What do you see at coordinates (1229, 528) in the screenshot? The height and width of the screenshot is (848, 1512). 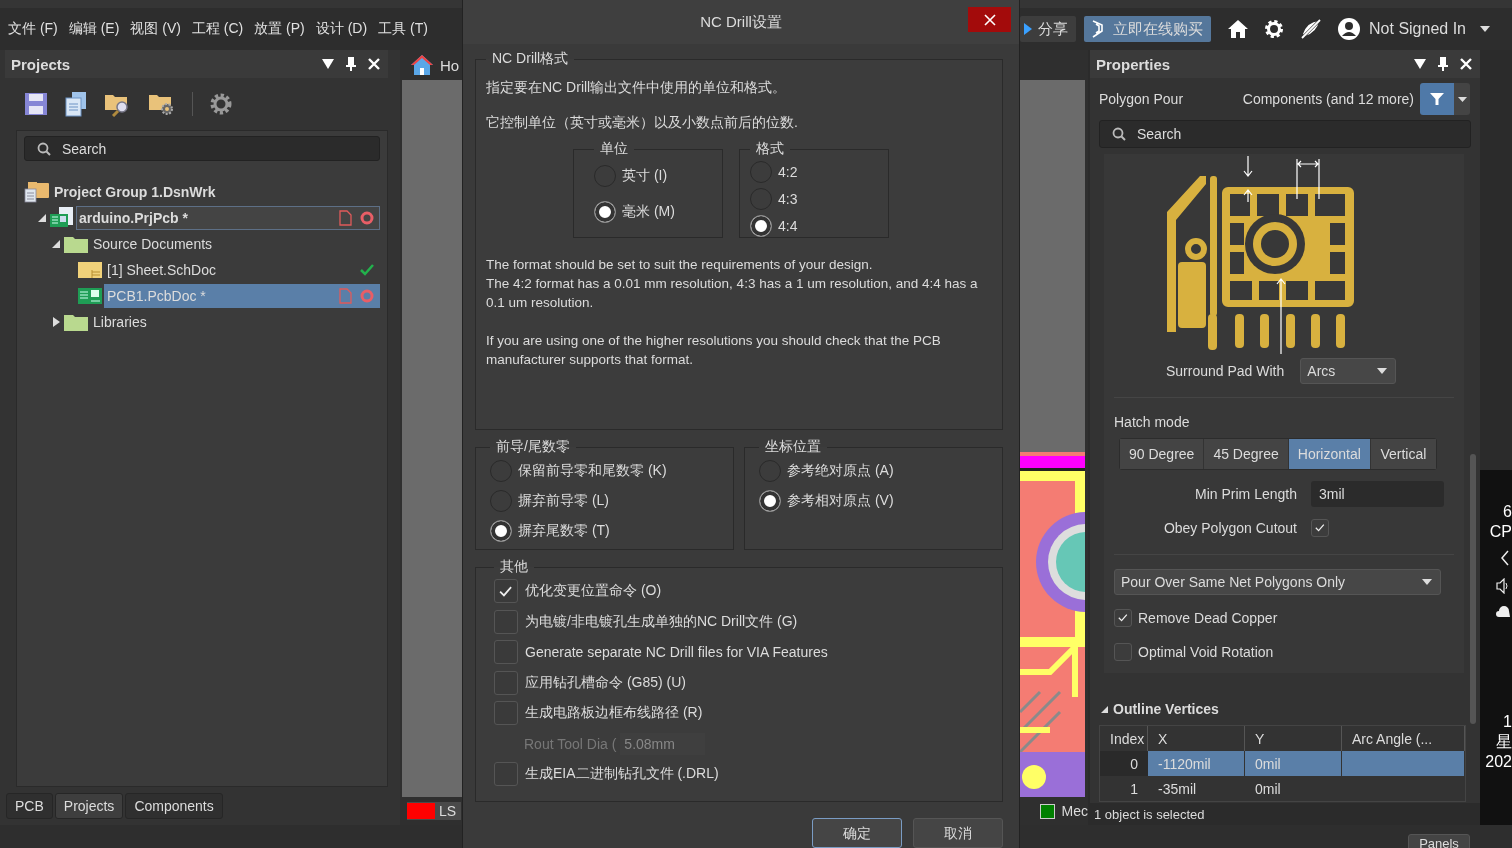 I see `field-label: Obey Polygon Cutout` at bounding box center [1229, 528].